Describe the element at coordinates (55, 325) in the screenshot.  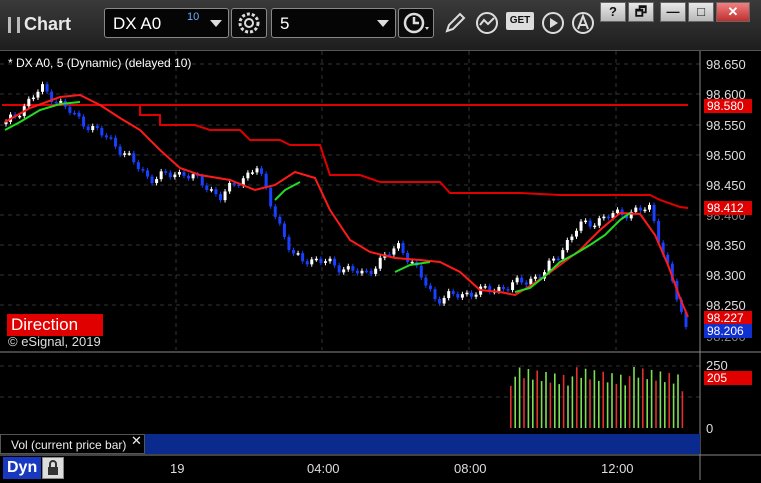
I see `direction-badge: Direction` at that location.